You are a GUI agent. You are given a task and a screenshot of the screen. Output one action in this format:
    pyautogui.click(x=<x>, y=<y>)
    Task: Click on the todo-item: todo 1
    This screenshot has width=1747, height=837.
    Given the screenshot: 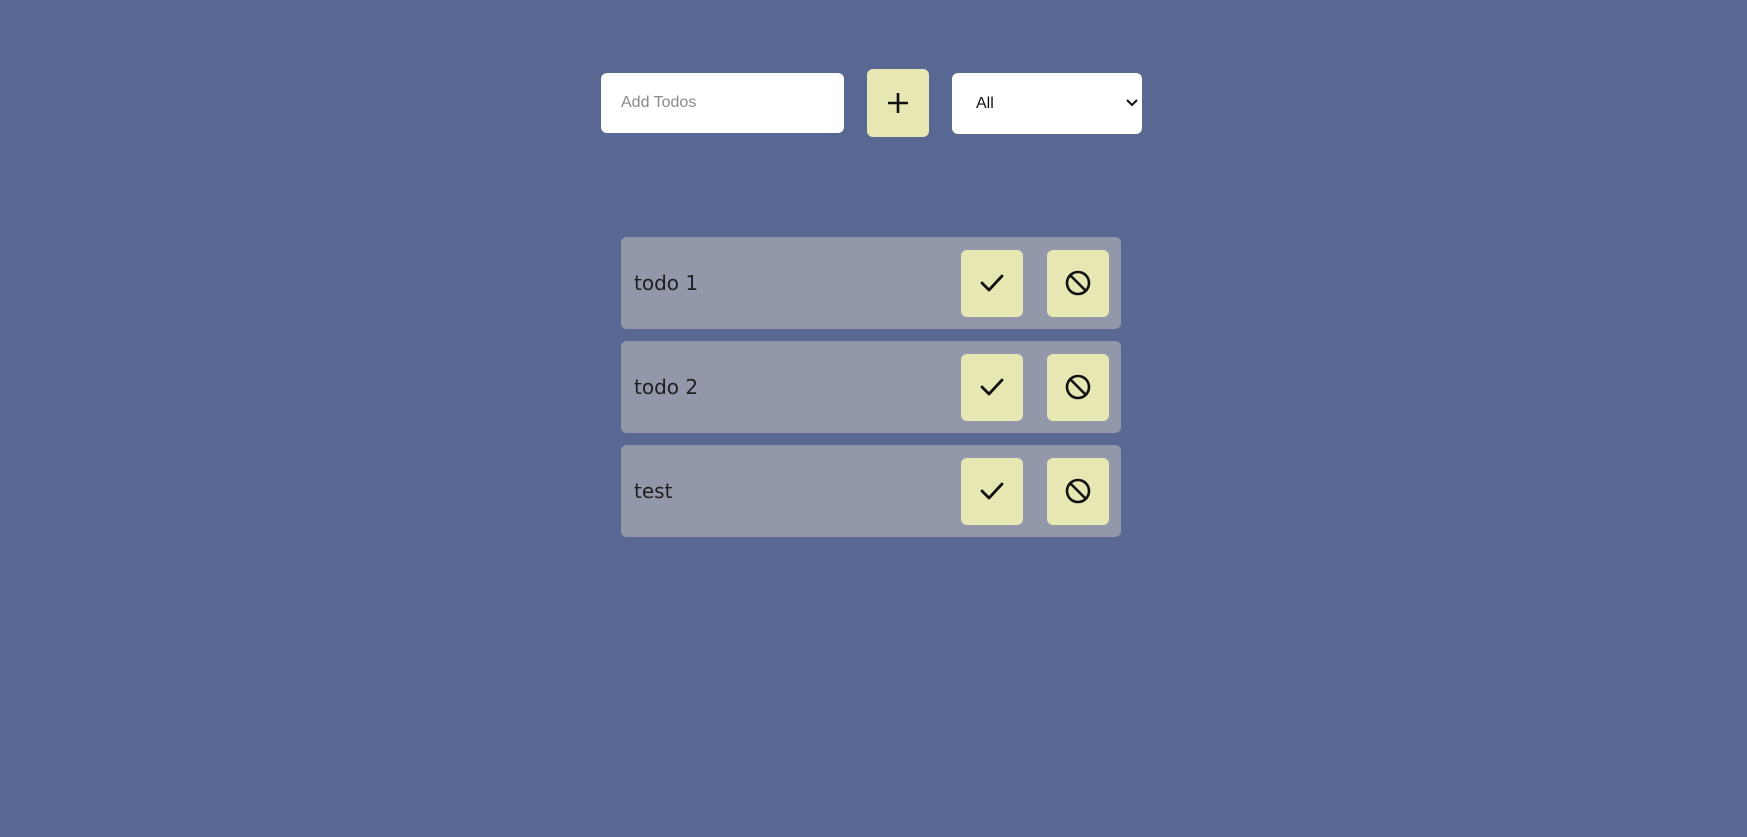 What is the action you would take?
    pyautogui.click(x=871, y=283)
    